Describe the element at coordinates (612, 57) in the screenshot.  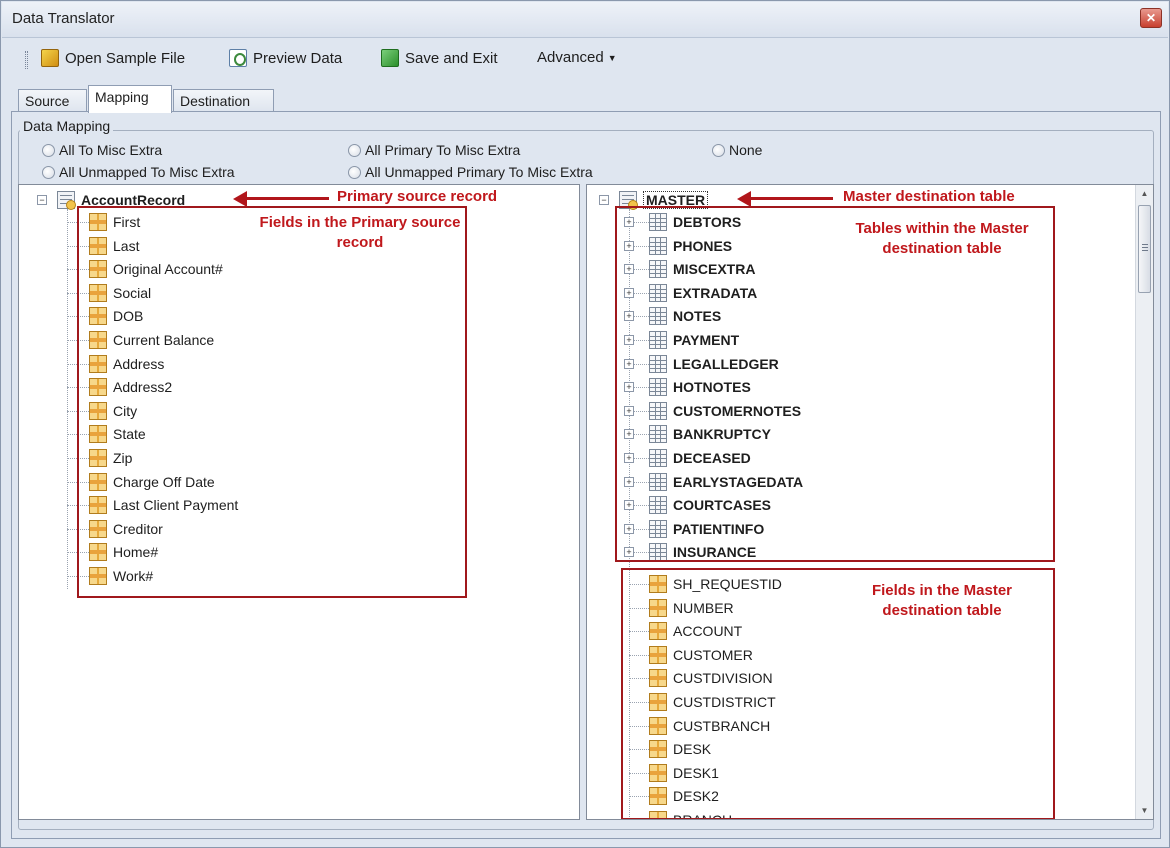
I see `chevron-down-icon: ▼` at that location.